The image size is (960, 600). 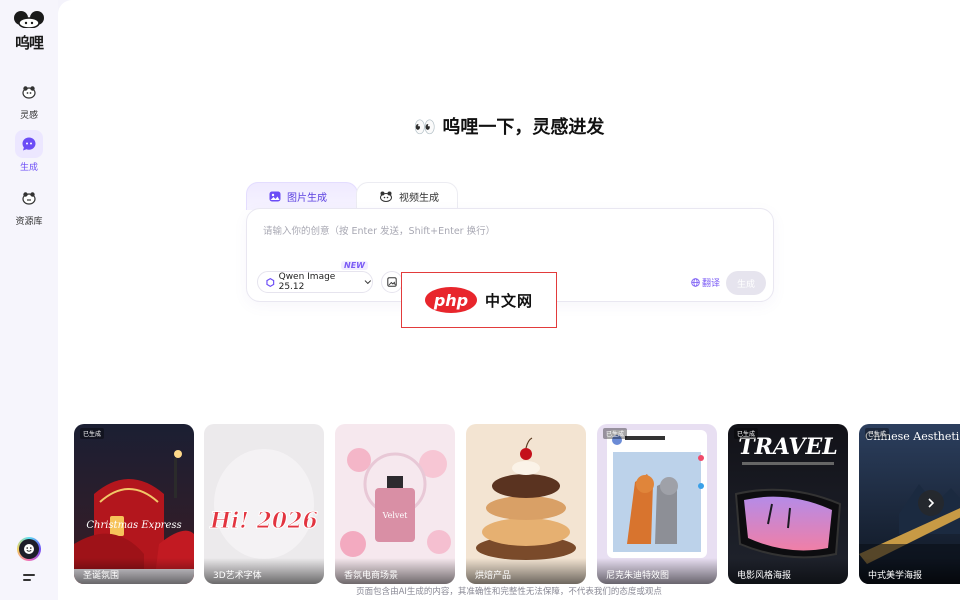 What do you see at coordinates (746, 283) in the screenshot?
I see `generate-button: 生成` at bounding box center [746, 283].